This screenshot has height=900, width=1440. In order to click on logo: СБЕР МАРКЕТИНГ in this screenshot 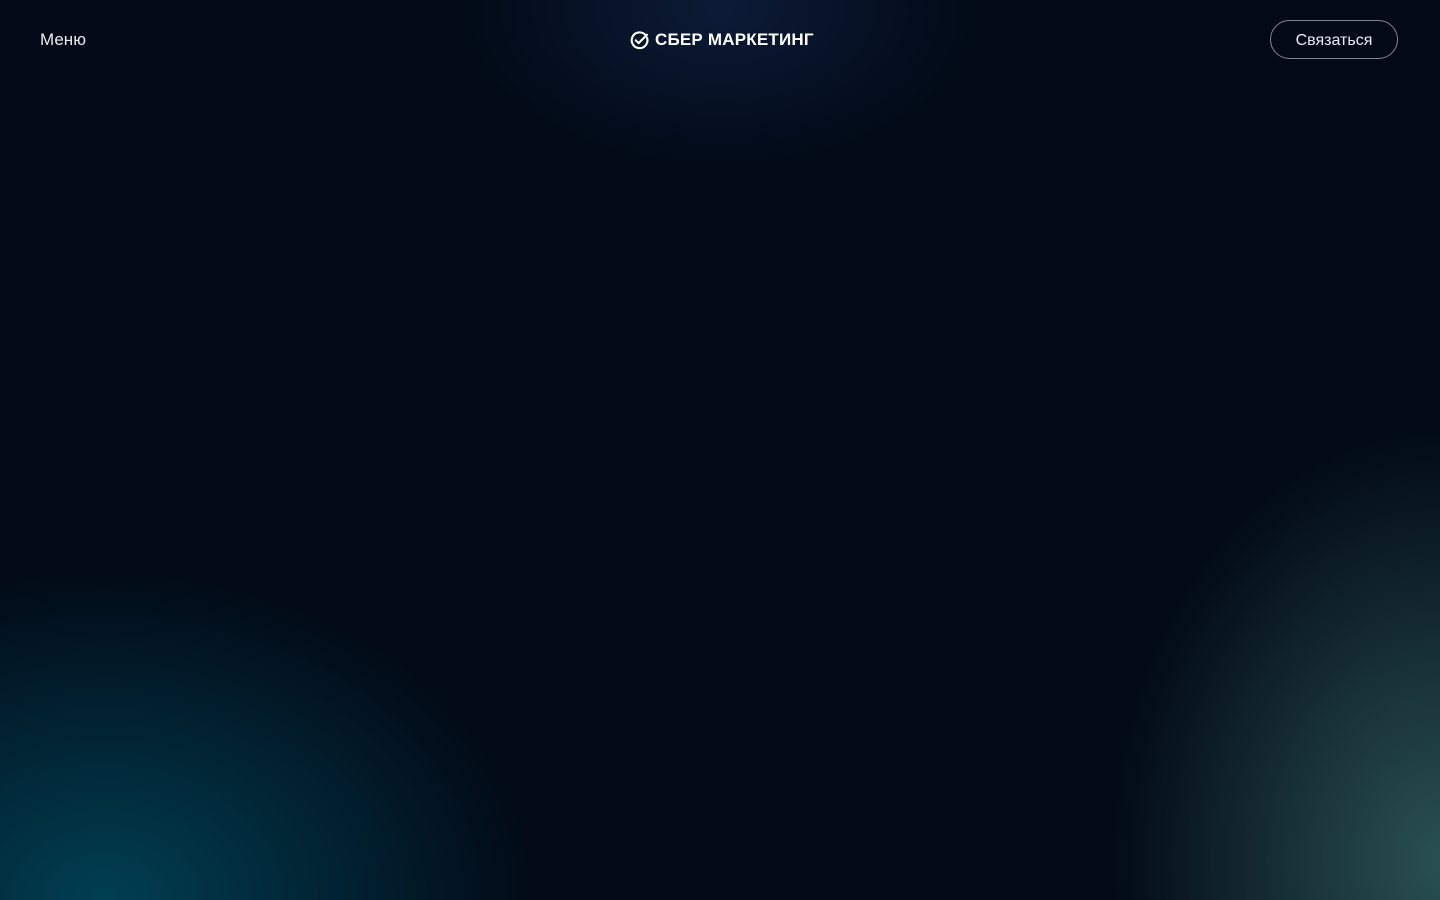, I will do `click(721, 40)`.